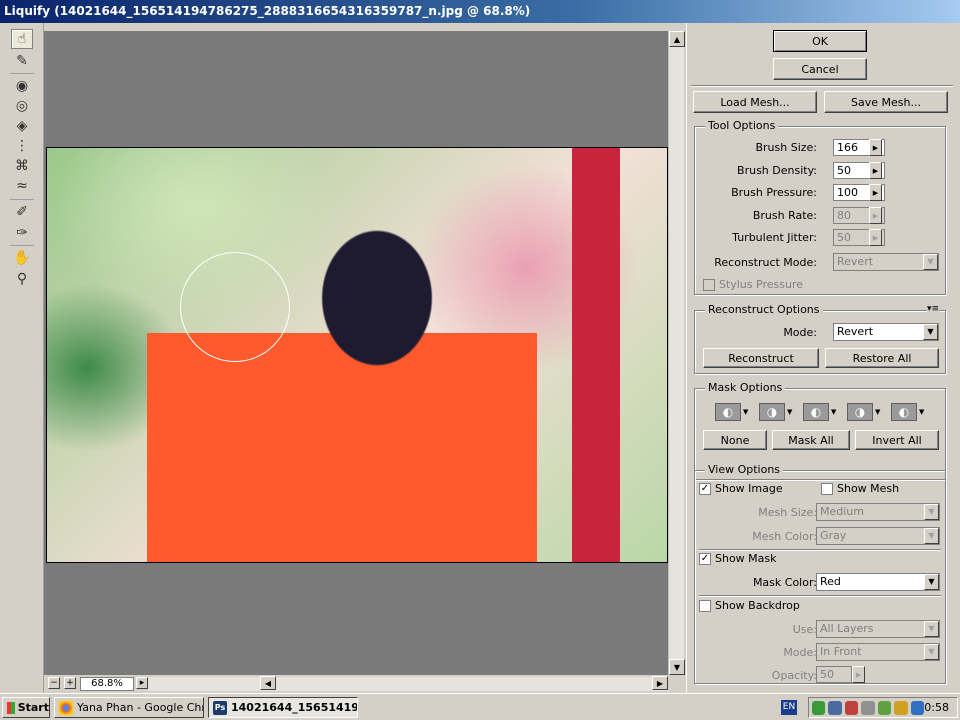  What do you see at coordinates (875, 192) in the screenshot?
I see `brush-pressure-arrow-icon: ▶` at bounding box center [875, 192].